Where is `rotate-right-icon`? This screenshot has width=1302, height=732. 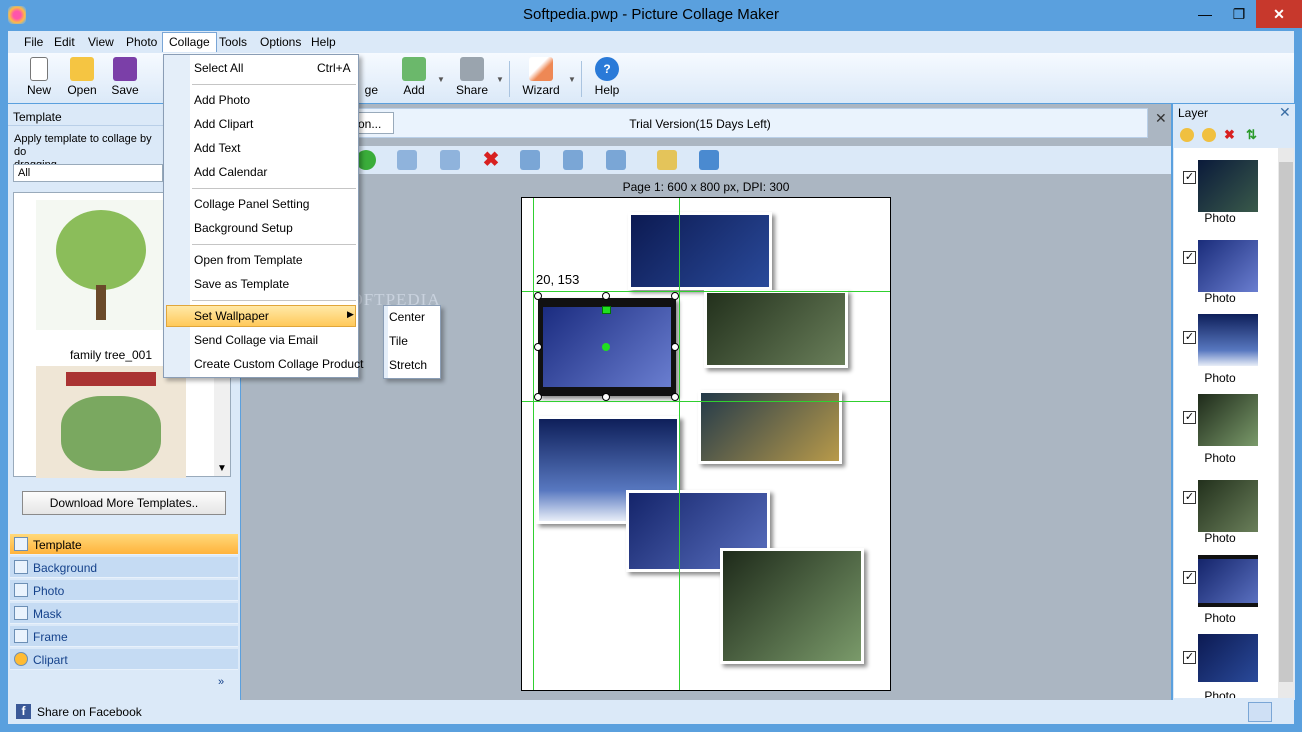
rotate-right-icon is located at coordinates (450, 160).